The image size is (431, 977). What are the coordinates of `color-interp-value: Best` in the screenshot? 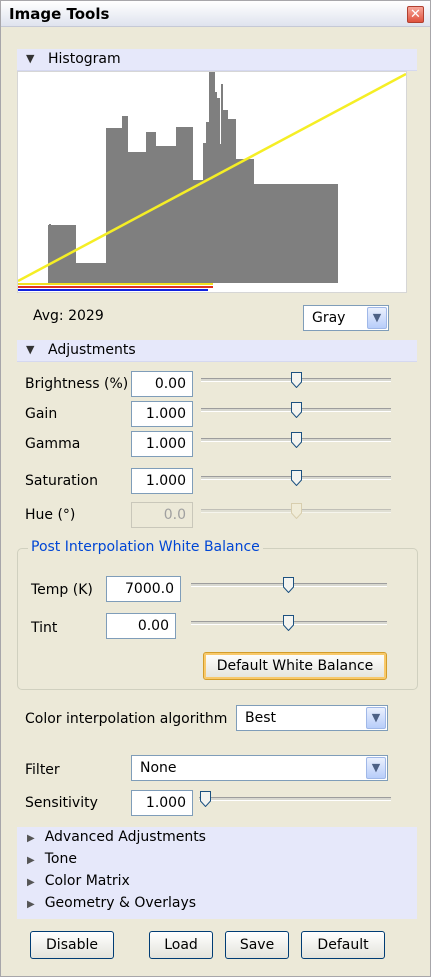 It's located at (261, 718).